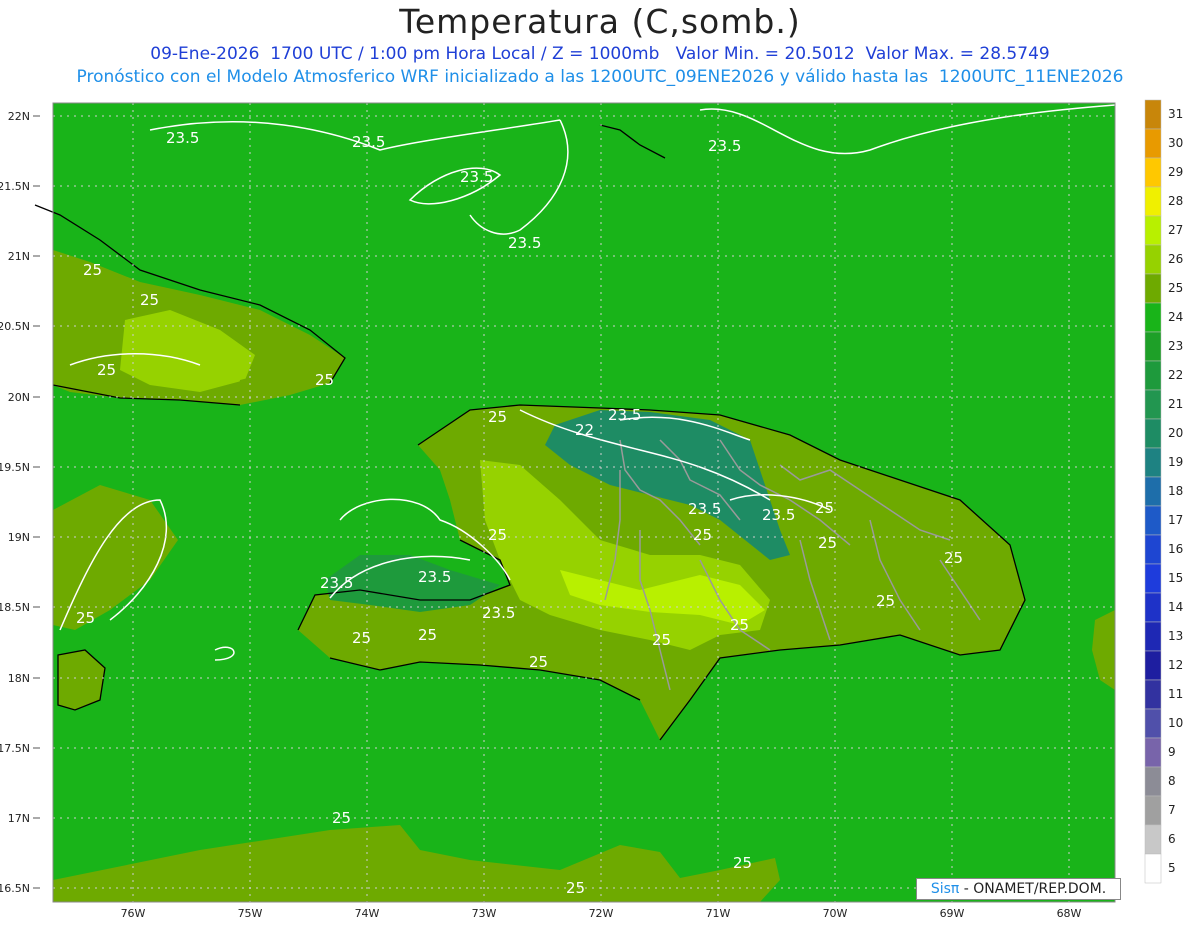  Describe the element at coordinates (133, 913) in the screenshot. I see `lon-label: 76W` at that location.